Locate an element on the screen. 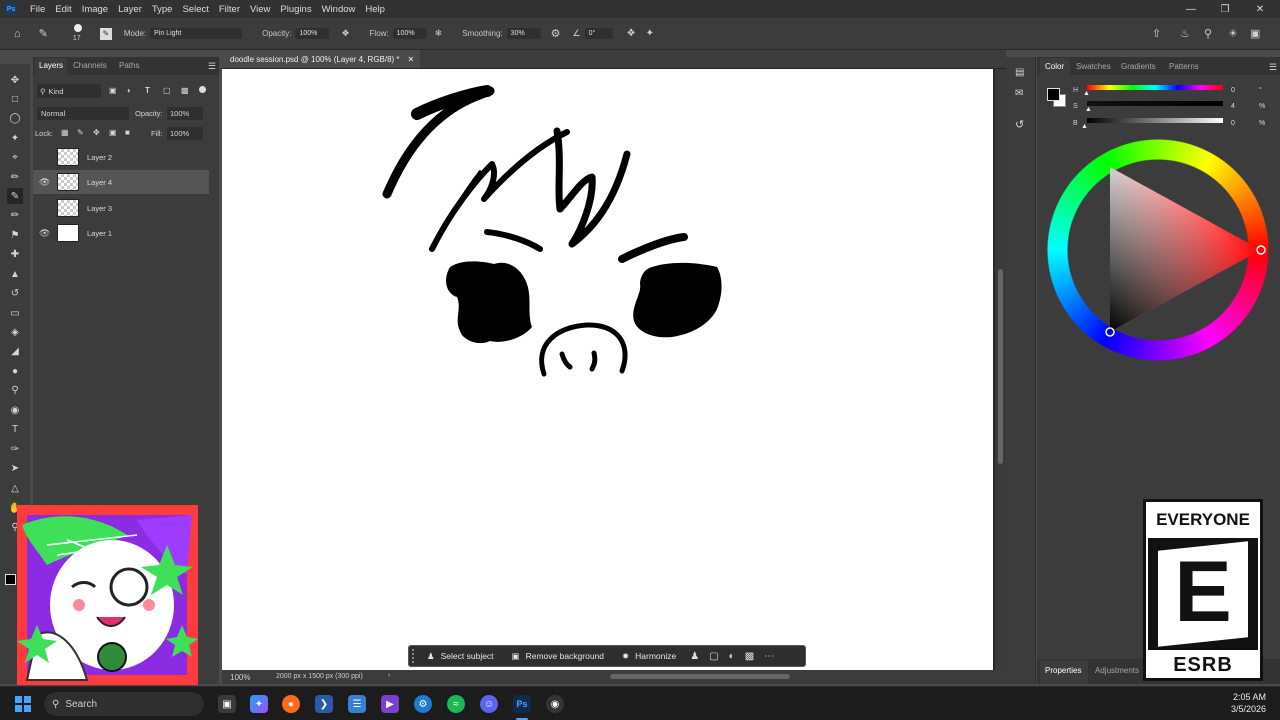  people-icon: ♟ is located at coordinates (694, 656).